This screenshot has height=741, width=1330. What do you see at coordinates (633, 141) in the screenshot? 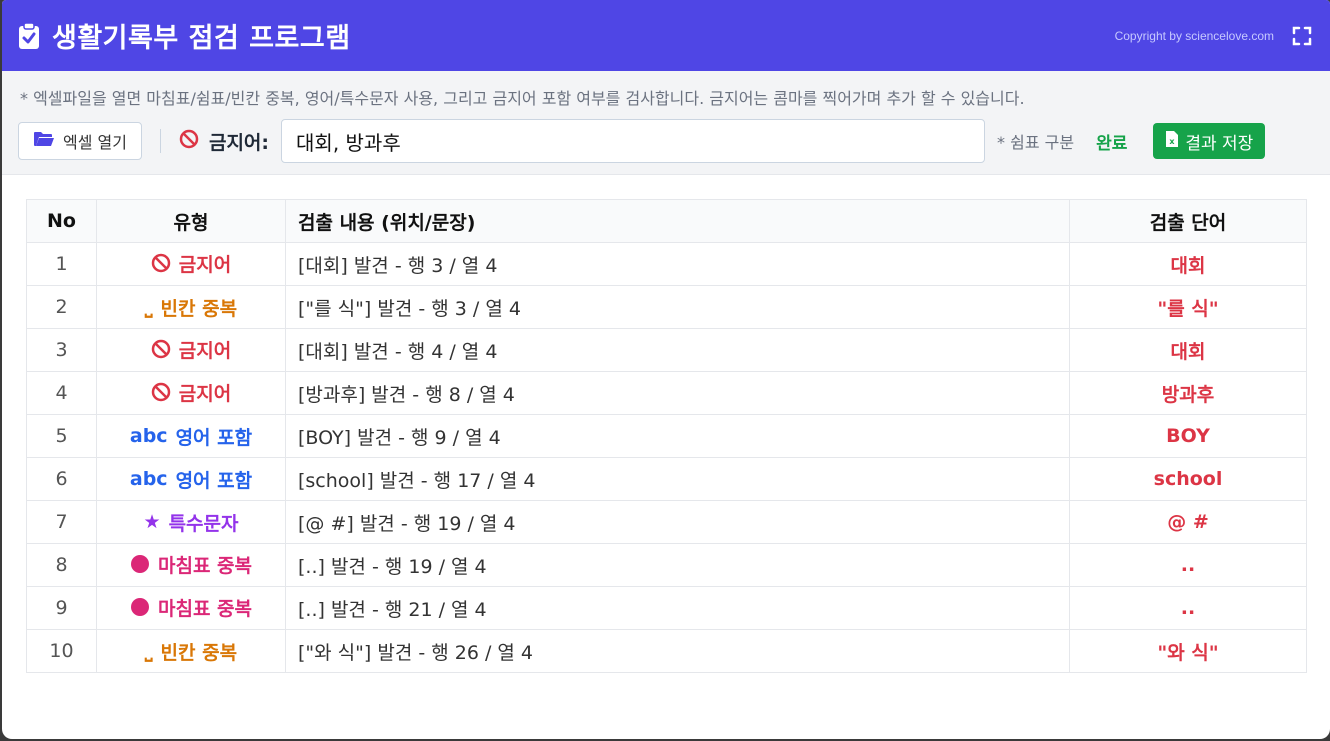
I see `banned-words-input` at bounding box center [633, 141].